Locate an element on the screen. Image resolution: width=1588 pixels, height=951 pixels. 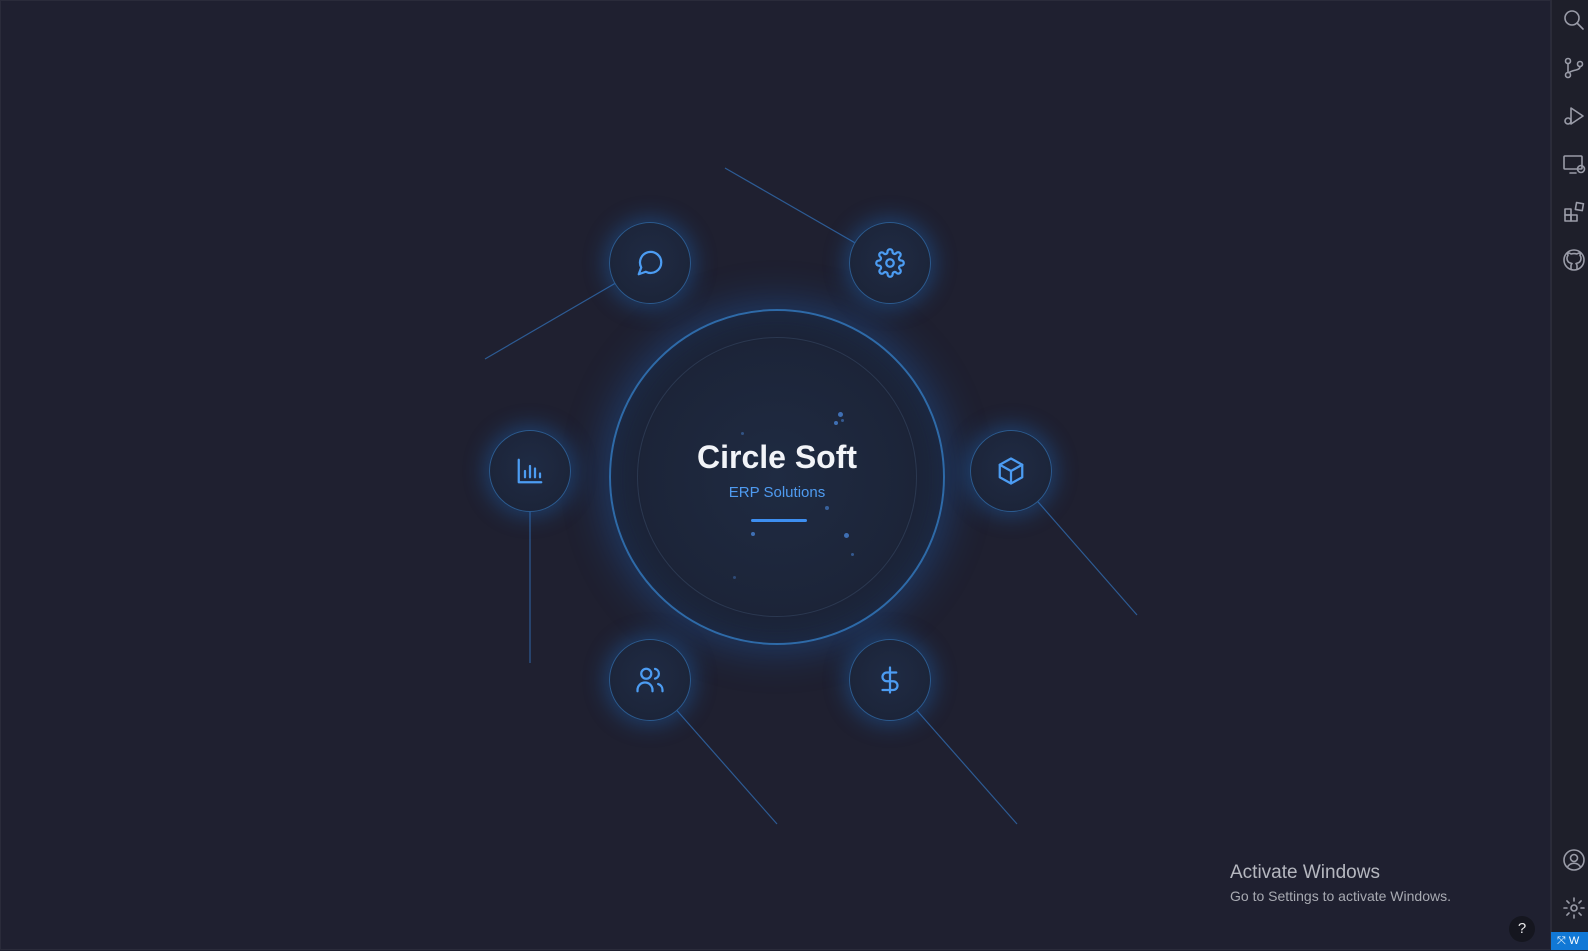
github-icon is located at coordinates (1574, 260).